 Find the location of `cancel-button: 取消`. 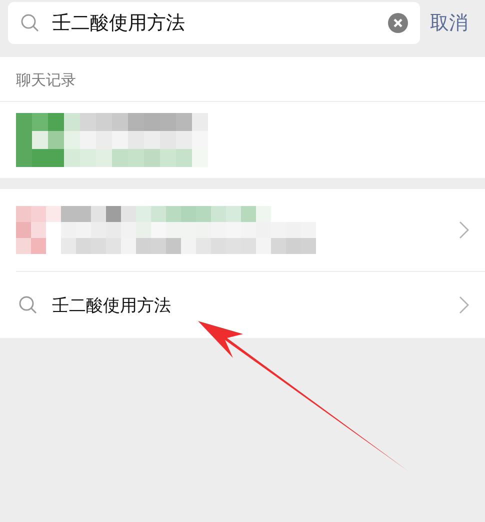

cancel-button: 取消 is located at coordinates (449, 23).